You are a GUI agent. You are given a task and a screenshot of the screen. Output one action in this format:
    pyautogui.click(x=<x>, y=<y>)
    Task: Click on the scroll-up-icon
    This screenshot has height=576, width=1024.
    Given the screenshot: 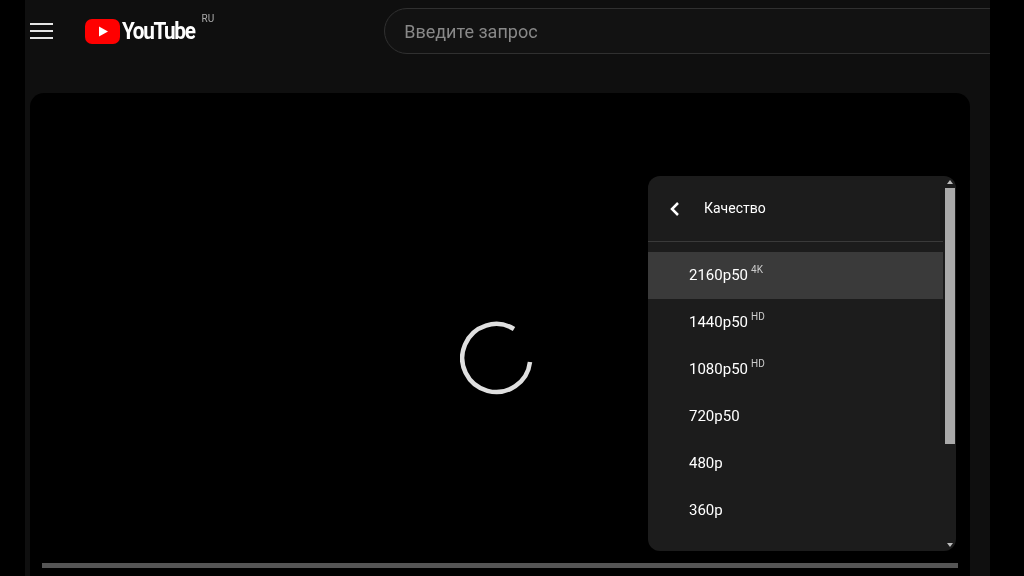 What is the action you would take?
    pyautogui.click(x=949, y=182)
    